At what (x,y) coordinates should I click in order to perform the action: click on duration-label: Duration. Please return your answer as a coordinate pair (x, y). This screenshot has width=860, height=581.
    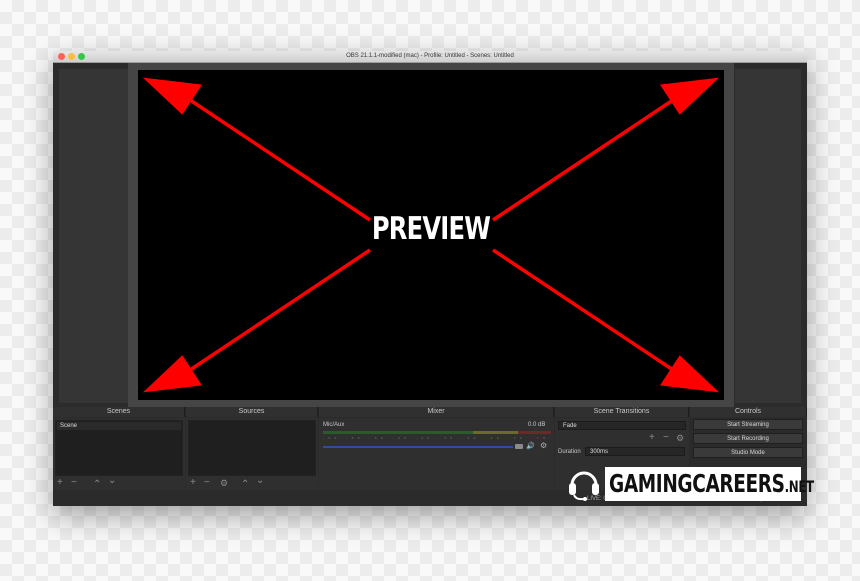
    Looking at the image, I should click on (569, 452).